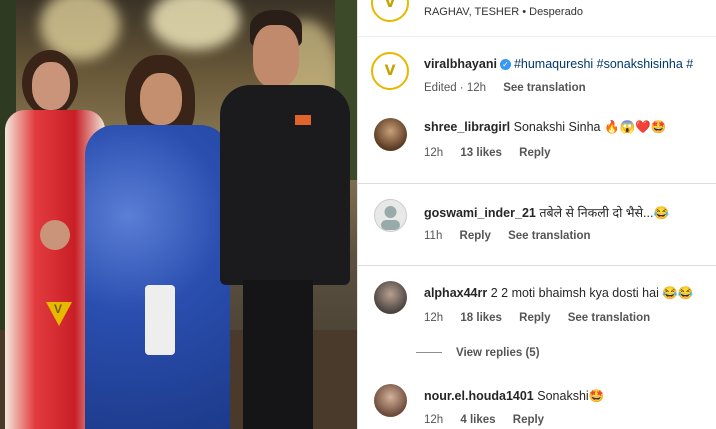  Describe the element at coordinates (390, 11) in the screenshot. I see `account-avatar: V` at that location.